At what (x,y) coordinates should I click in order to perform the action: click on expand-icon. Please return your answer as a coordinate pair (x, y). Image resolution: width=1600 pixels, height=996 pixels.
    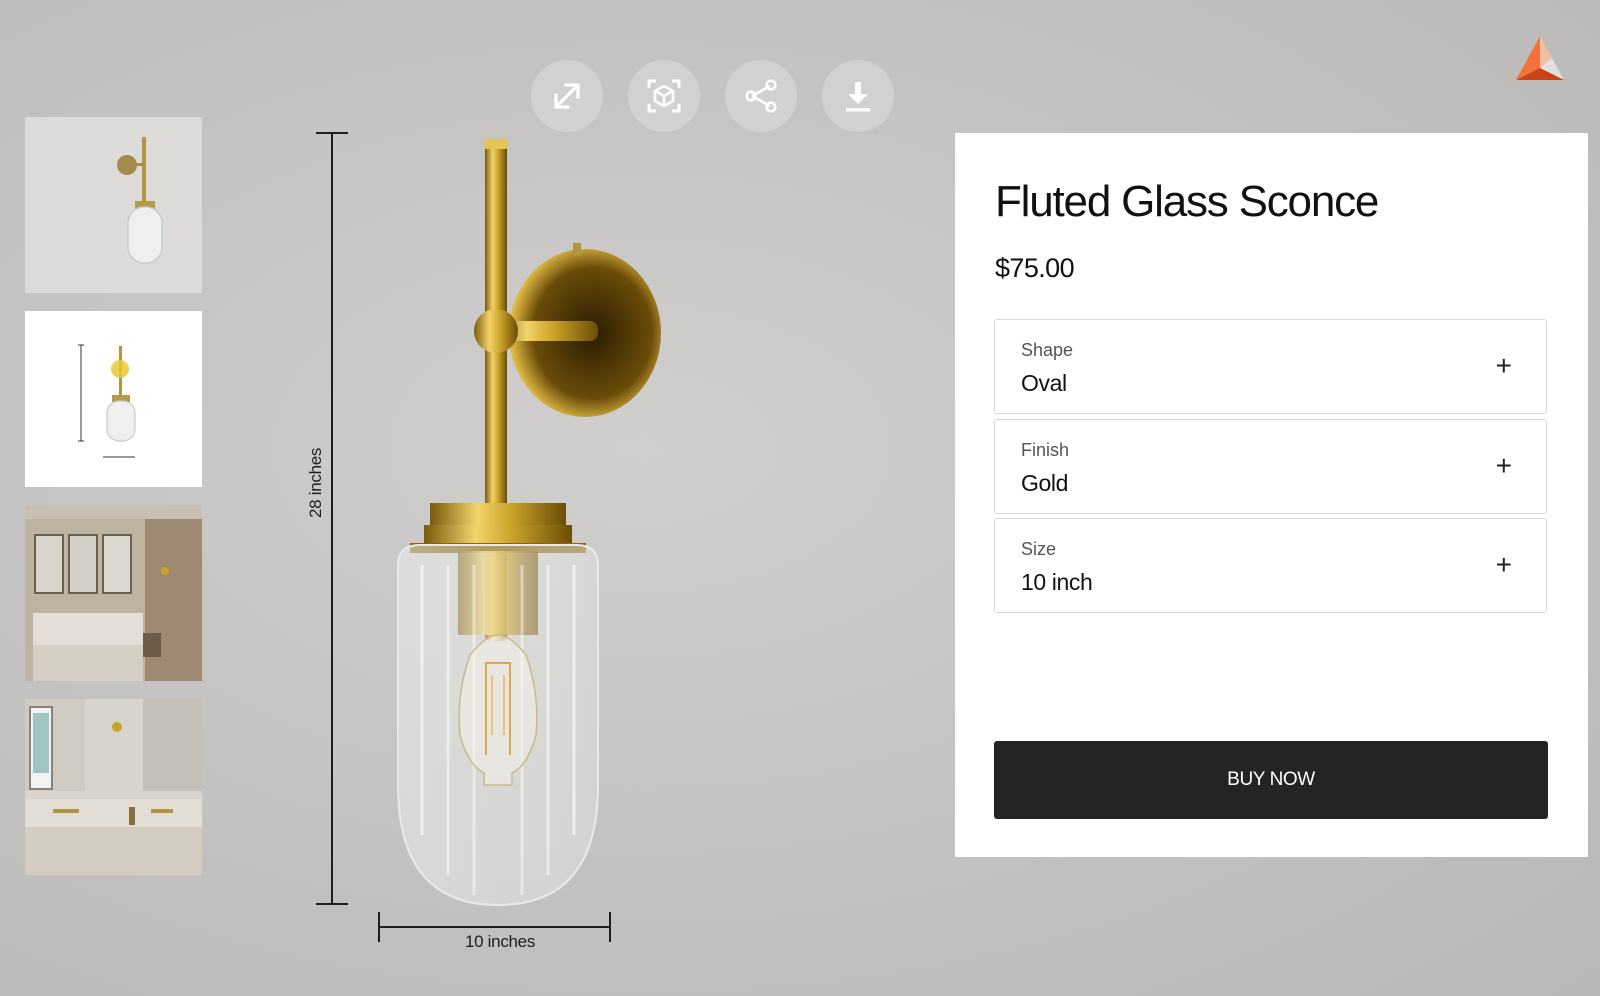
    Looking at the image, I should click on (567, 96).